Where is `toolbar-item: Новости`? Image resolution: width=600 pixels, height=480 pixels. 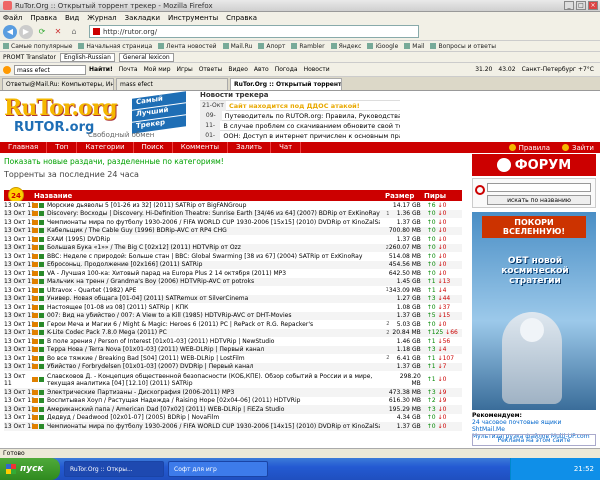 toolbar-item: Новости is located at coordinates (317, 69).